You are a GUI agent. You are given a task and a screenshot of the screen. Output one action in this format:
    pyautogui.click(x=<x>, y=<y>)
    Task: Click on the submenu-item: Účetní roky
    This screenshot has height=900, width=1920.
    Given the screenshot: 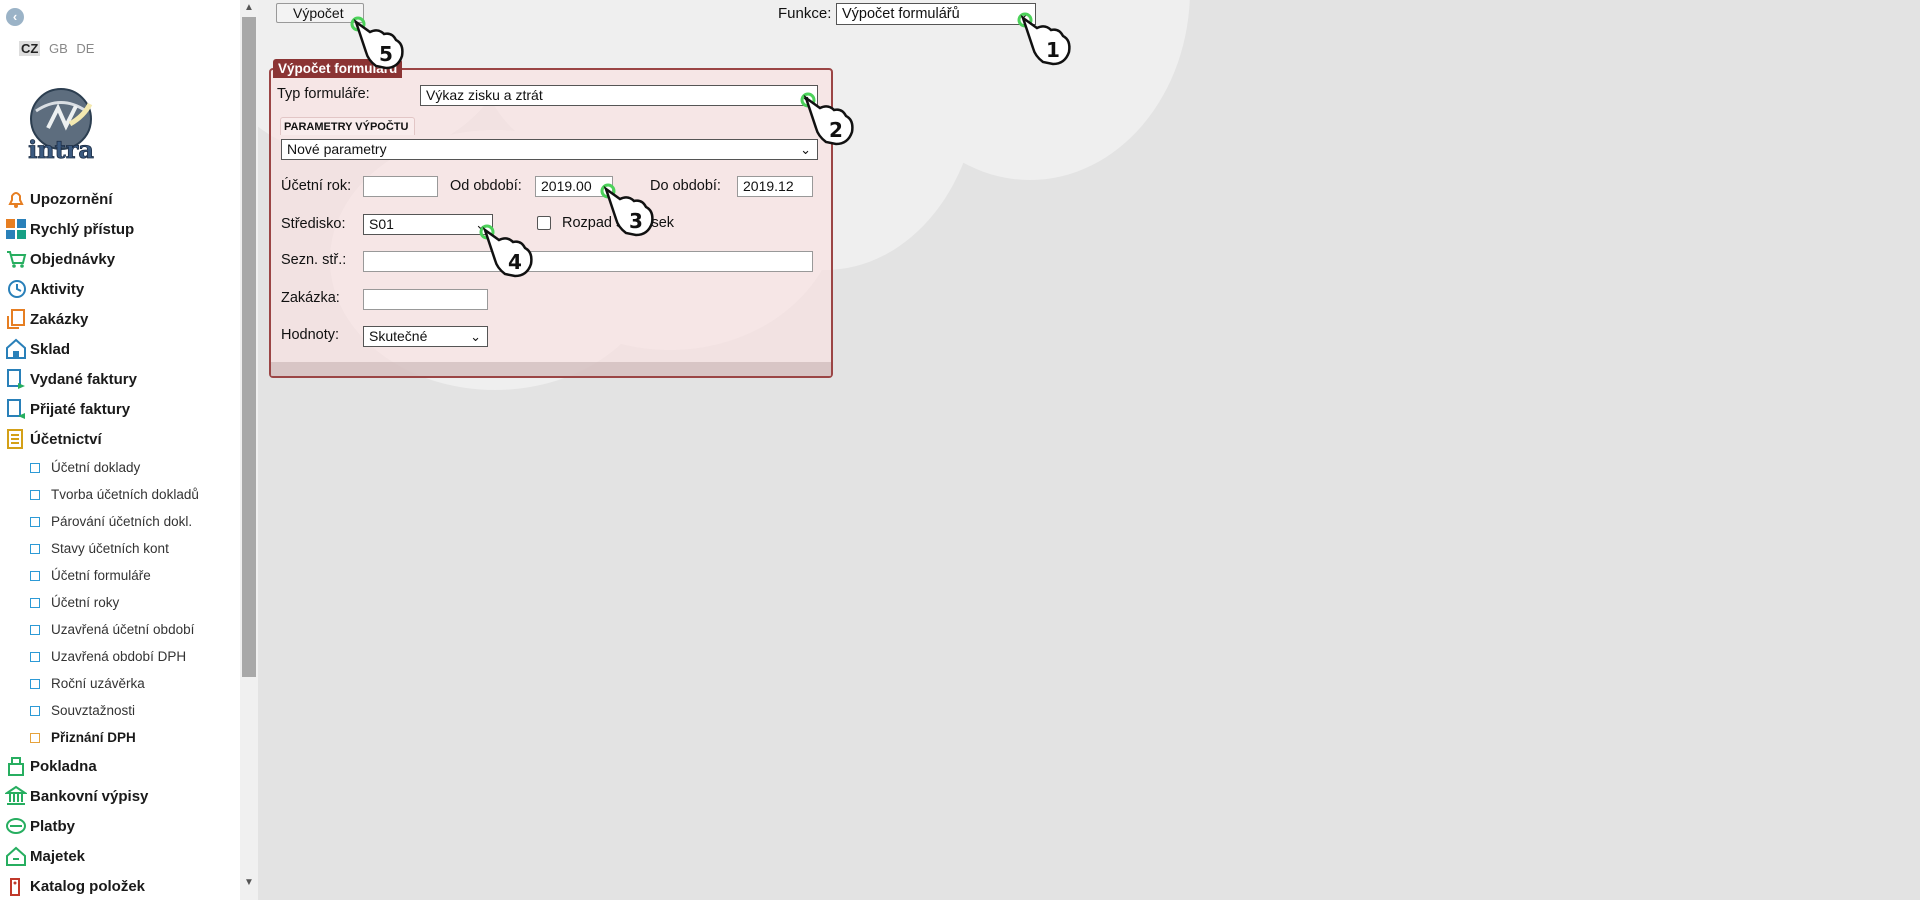 What is the action you would take?
    pyautogui.click(x=119, y=602)
    